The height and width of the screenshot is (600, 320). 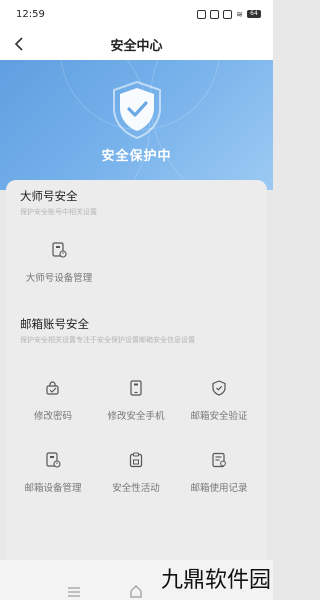 I want to click on battery-icon: 64, so click(x=254, y=14).